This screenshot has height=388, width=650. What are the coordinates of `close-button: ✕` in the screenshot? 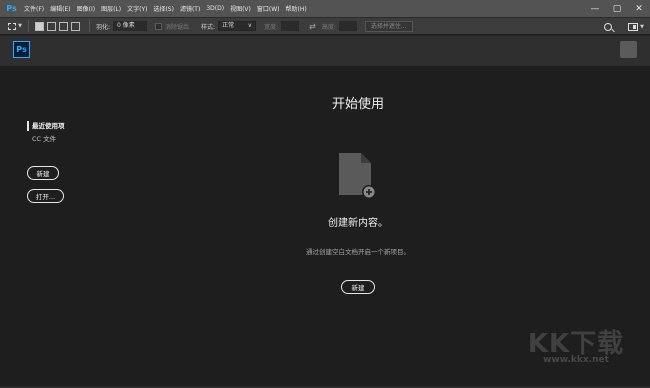 It's located at (639, 8).